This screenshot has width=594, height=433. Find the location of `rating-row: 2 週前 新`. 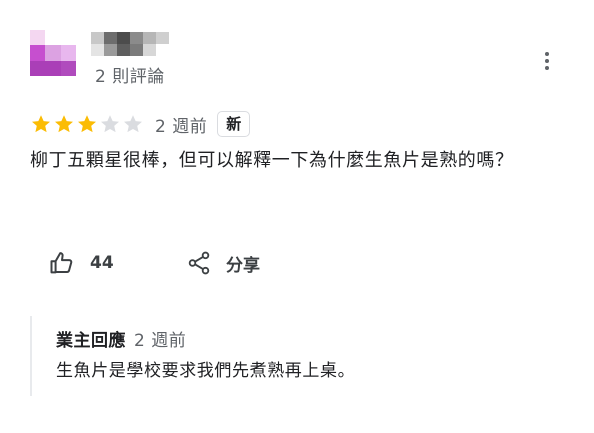

rating-row: 2 週前 新 is located at coordinates (140, 124).